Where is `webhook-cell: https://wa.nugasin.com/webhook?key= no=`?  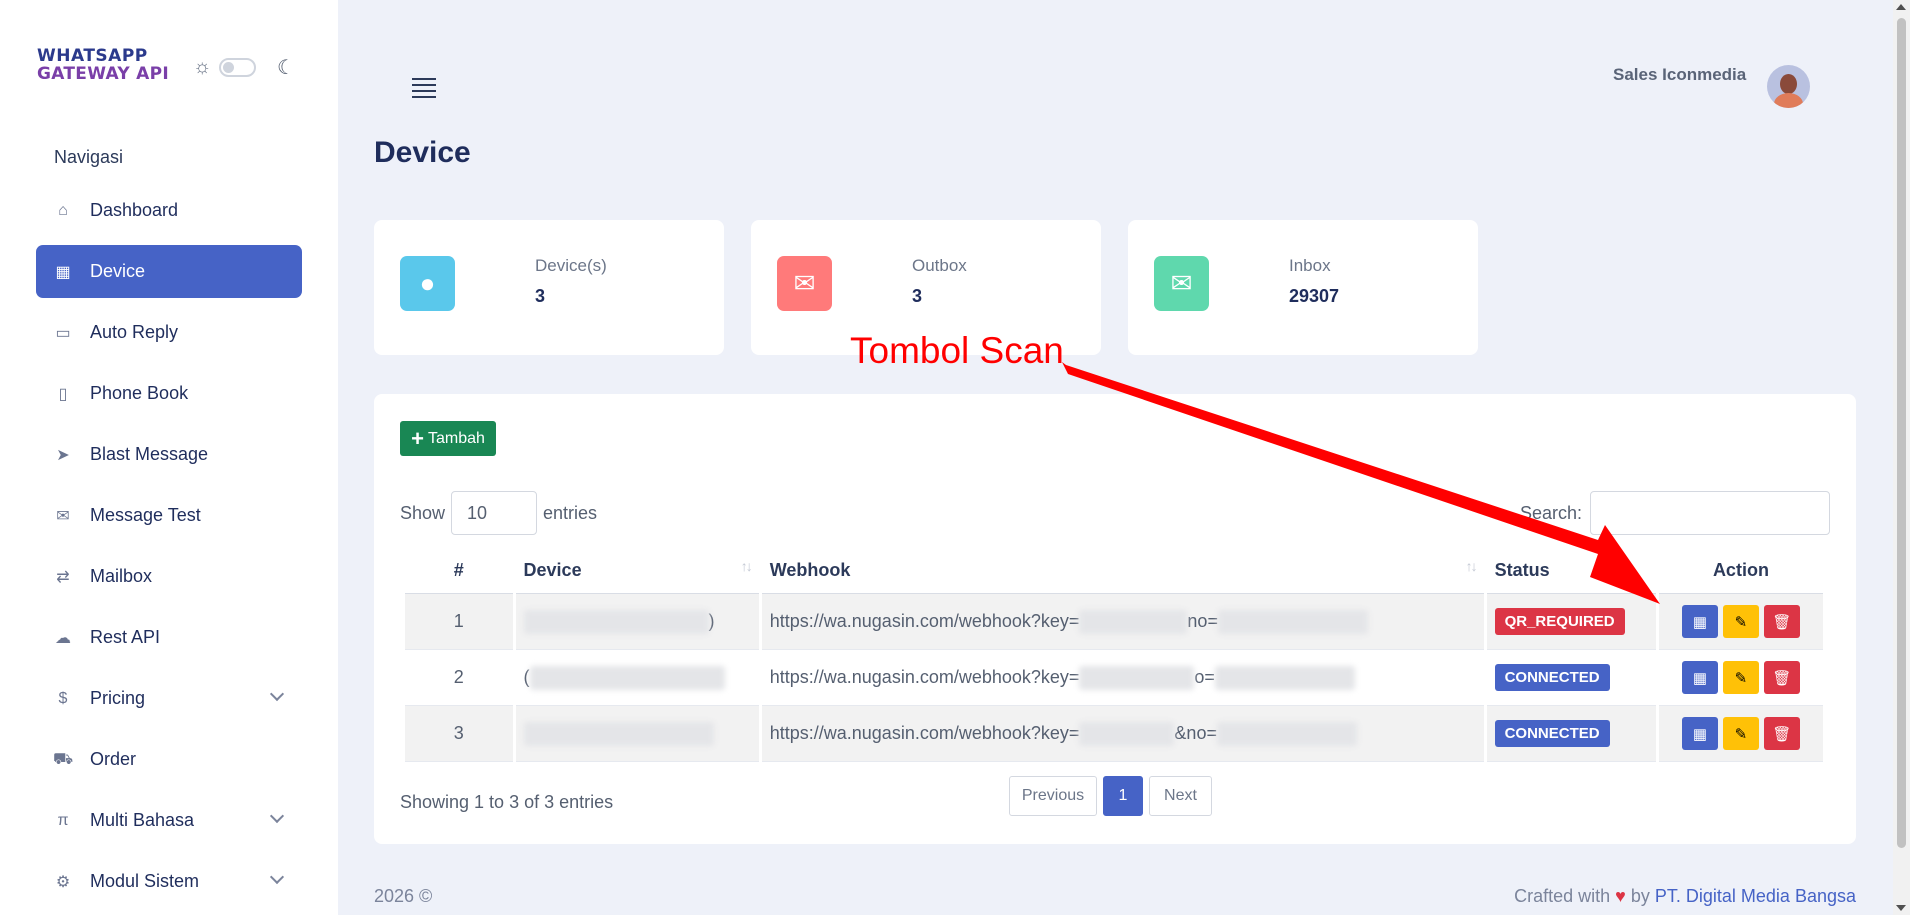
webhook-cell: https://wa.nugasin.com/webhook?key= no= is located at coordinates (1122, 622).